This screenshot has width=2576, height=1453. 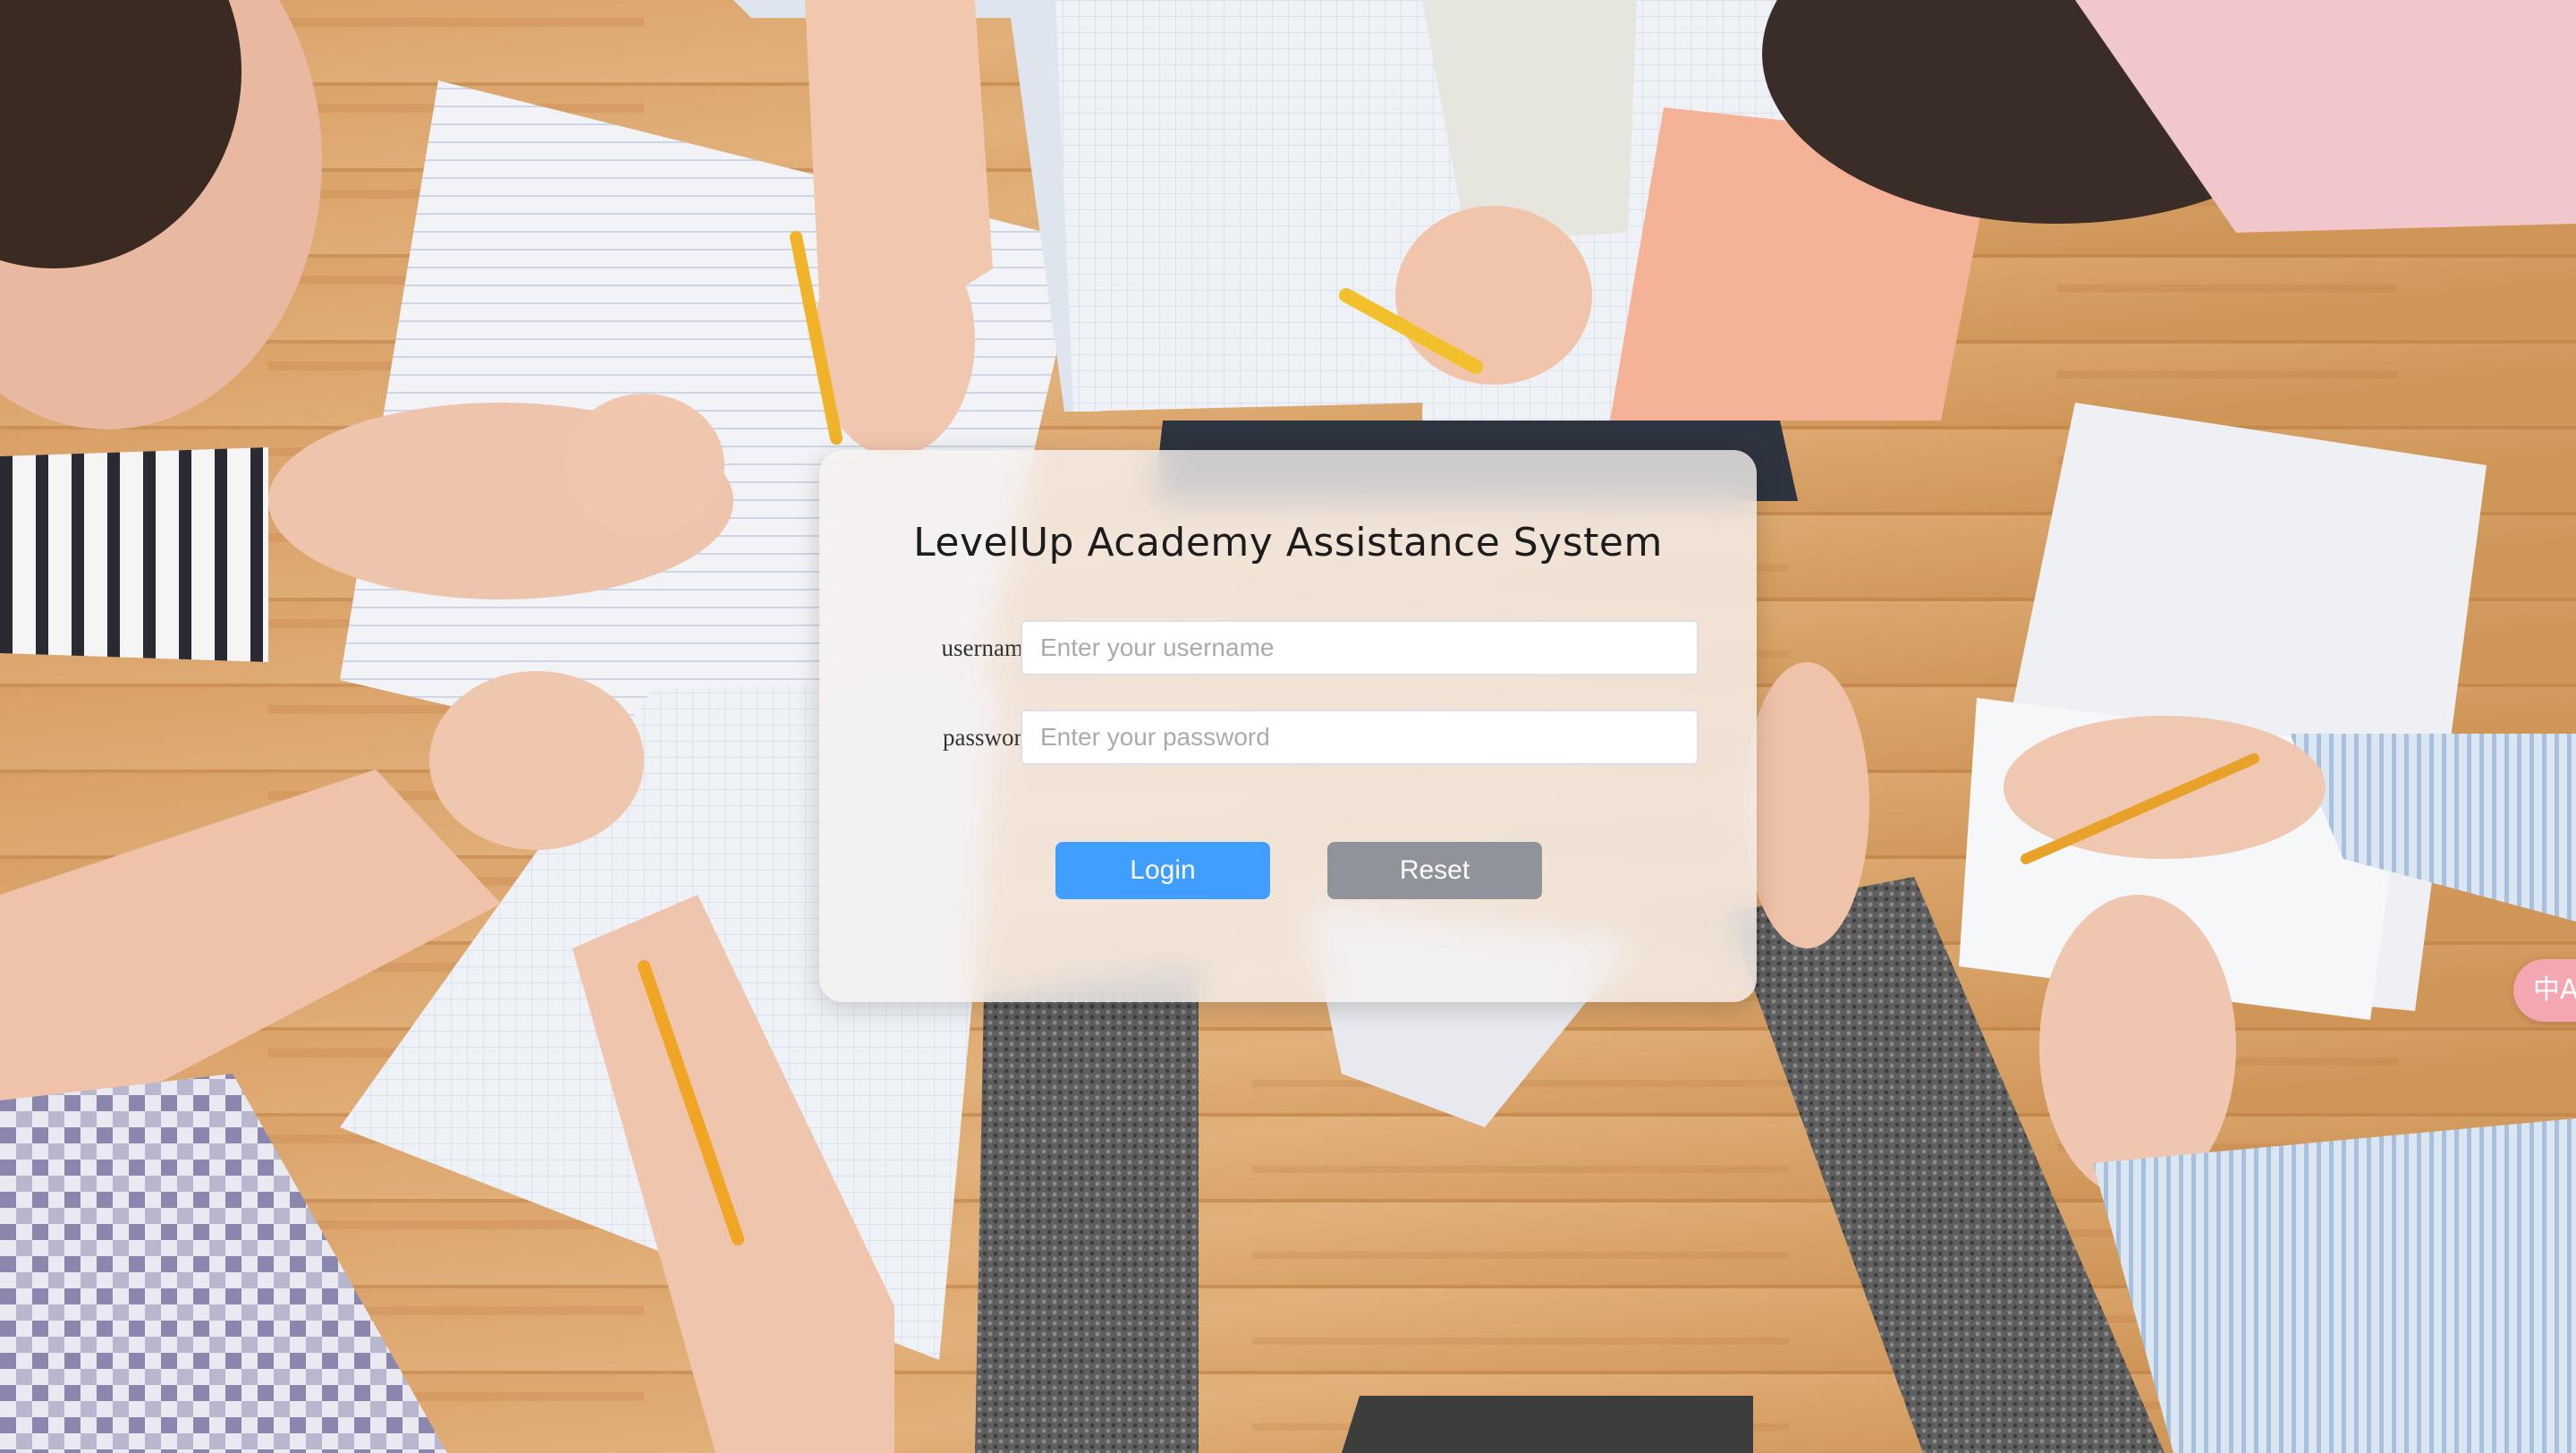 I want to click on translate-widget: 中A, so click(x=2544, y=990).